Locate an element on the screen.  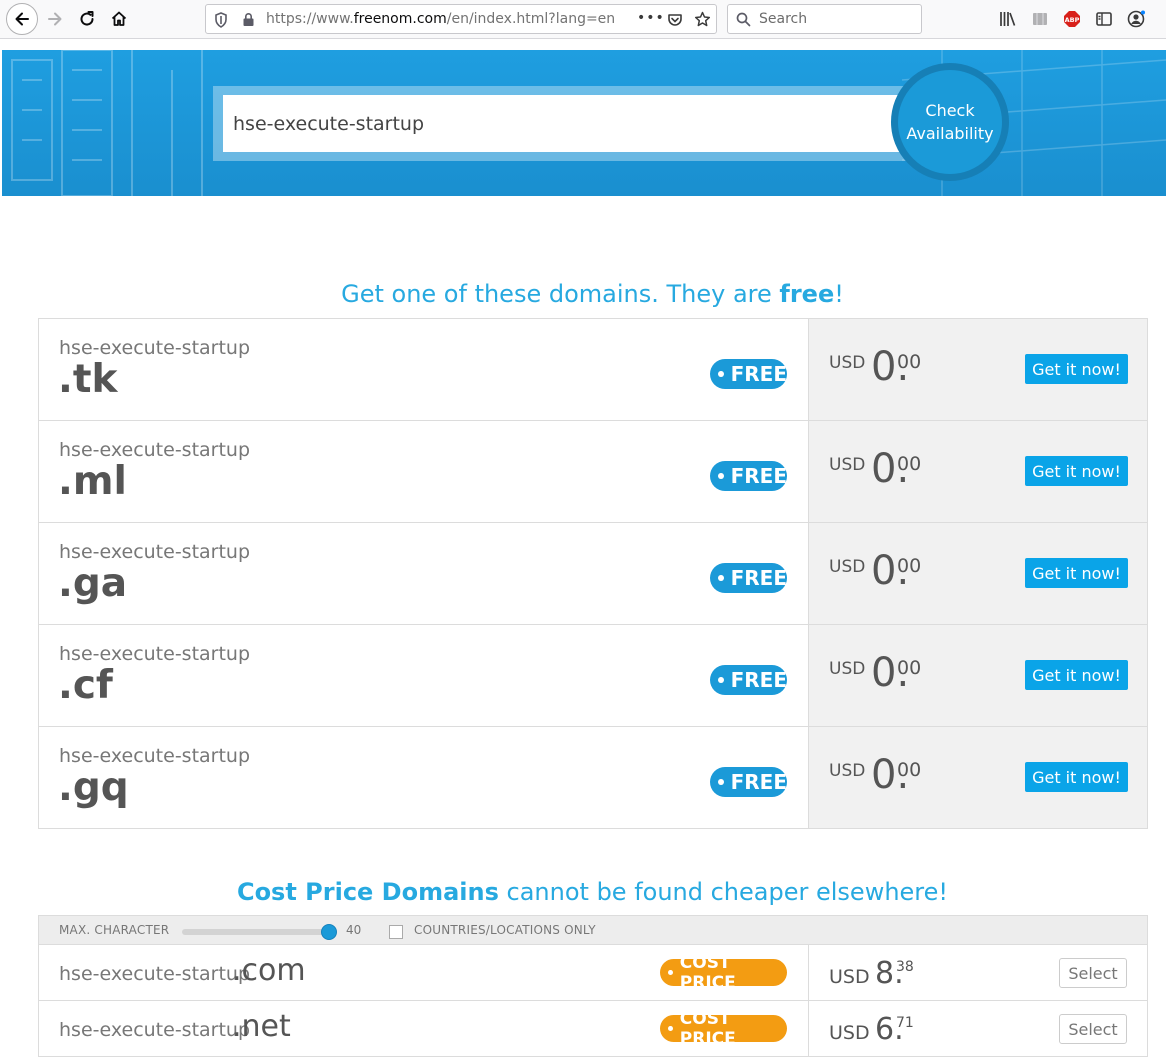
domain-tld: .net is located at coordinates (261, 1026).